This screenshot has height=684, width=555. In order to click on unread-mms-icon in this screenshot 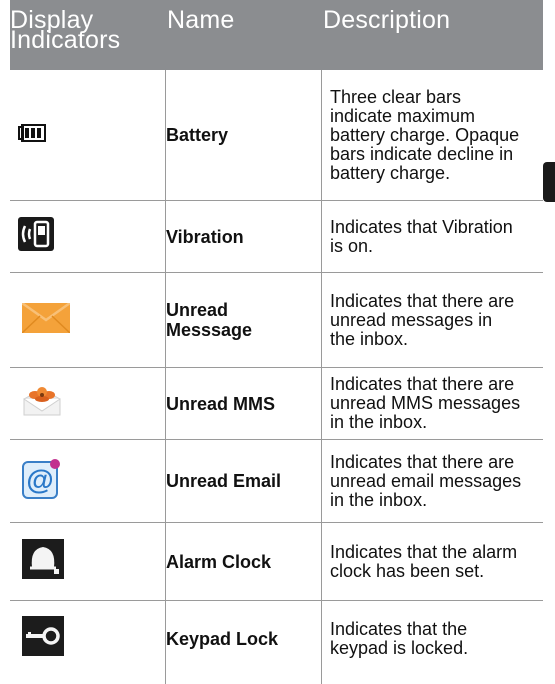, I will do `click(42, 403)`.